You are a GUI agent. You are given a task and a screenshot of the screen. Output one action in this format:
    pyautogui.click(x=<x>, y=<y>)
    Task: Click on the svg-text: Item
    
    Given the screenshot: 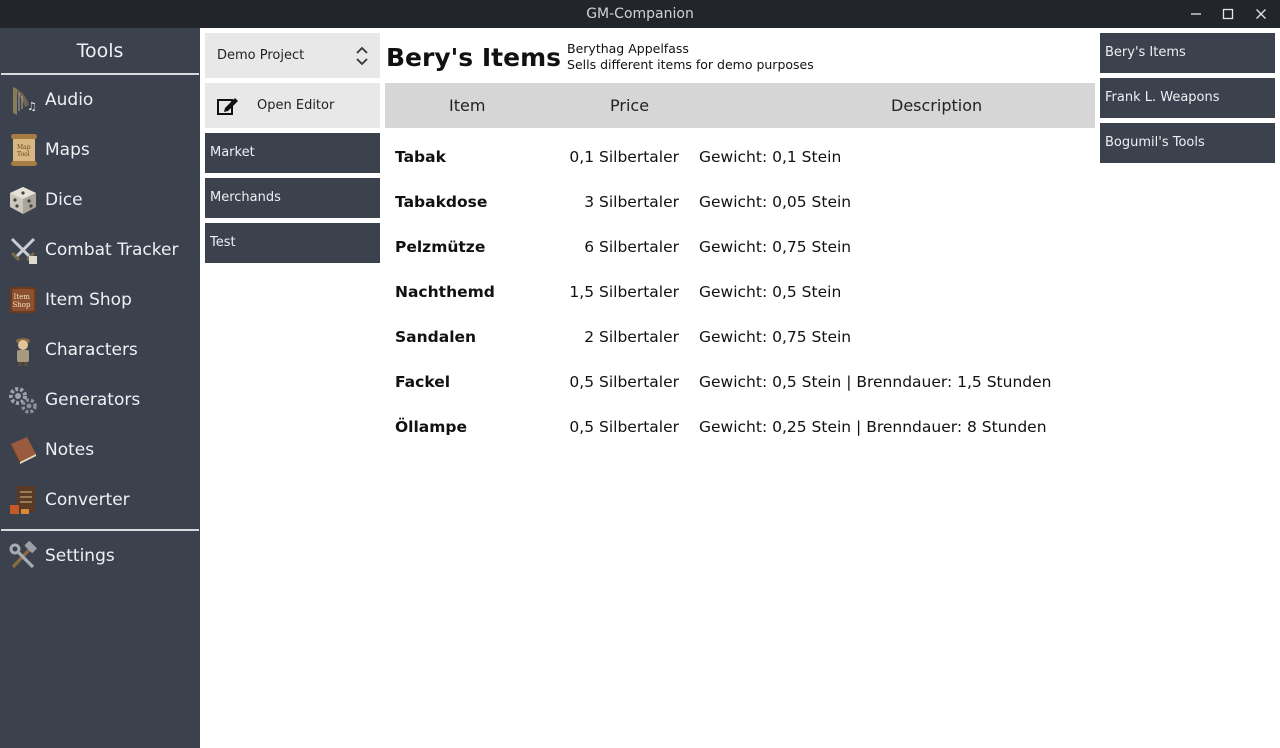 What is the action you would take?
    pyautogui.click(x=21, y=297)
    